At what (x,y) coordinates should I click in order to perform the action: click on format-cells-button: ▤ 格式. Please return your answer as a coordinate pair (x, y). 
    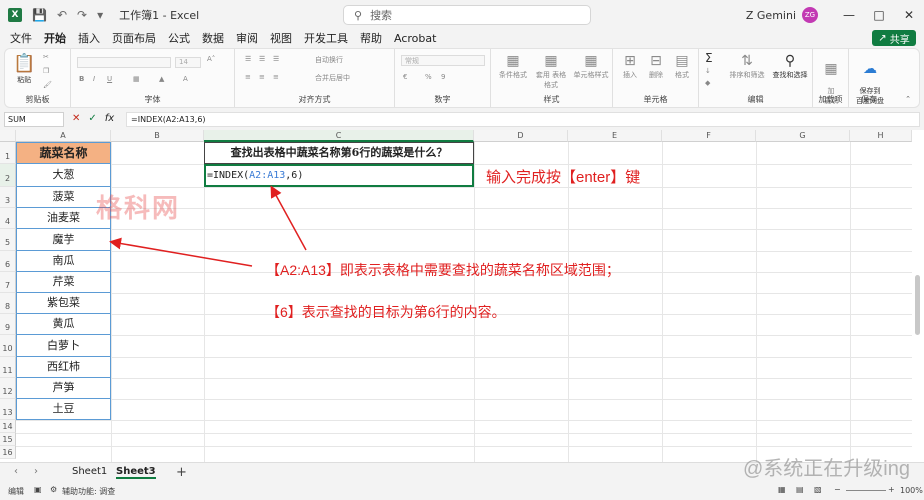
    Looking at the image, I should click on (682, 66).